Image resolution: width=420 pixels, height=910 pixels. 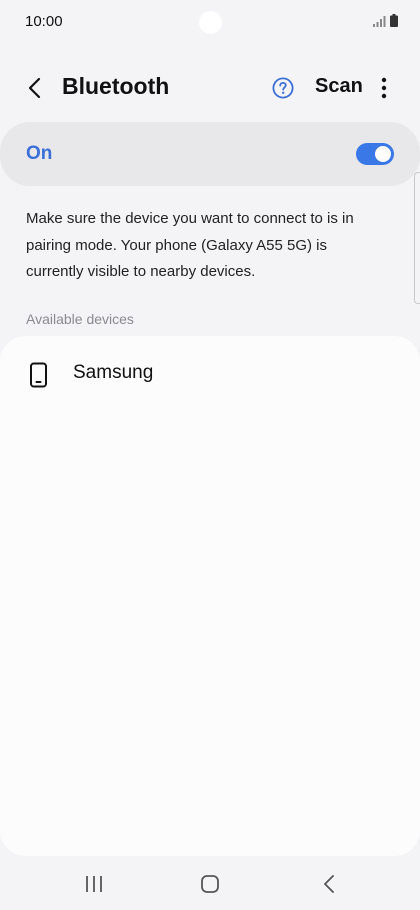 I want to click on home-icon, so click(x=210, y=884).